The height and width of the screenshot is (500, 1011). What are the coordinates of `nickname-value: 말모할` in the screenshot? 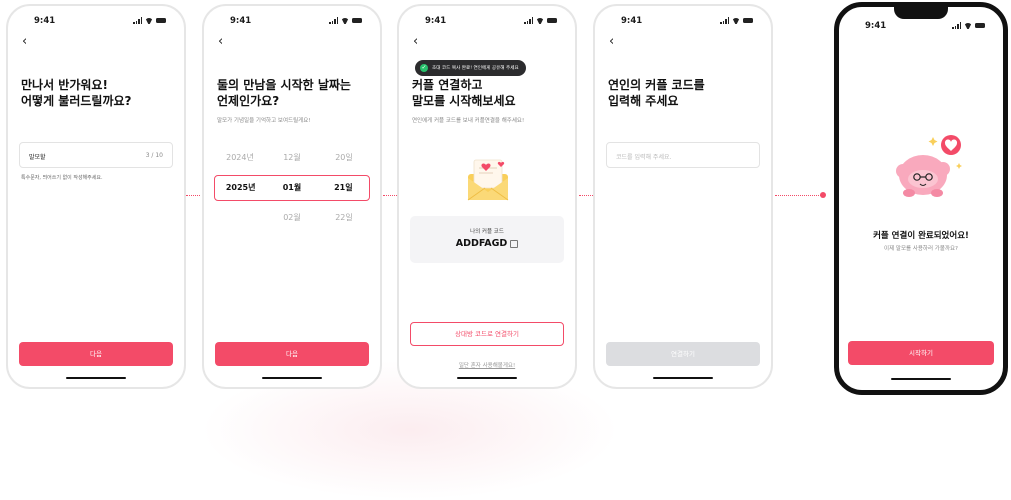 It's located at (37, 157).